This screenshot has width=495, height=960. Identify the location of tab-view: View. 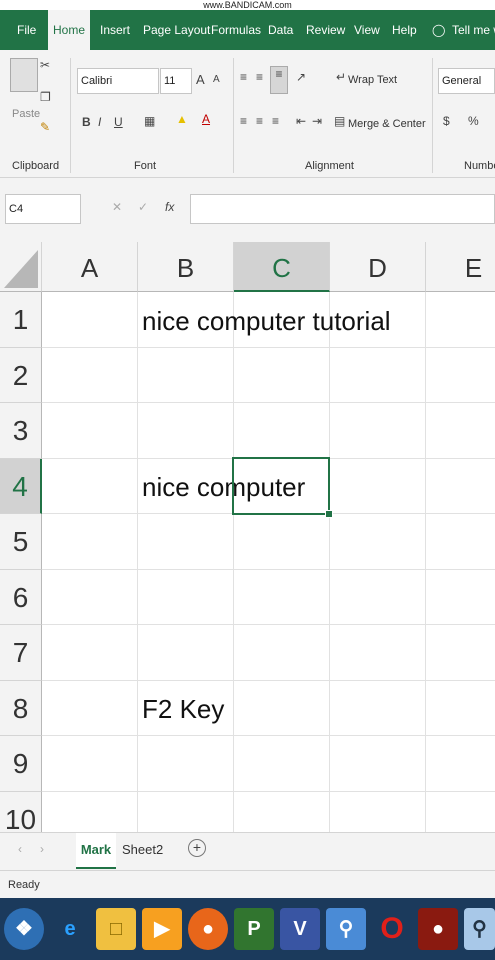
(367, 30).